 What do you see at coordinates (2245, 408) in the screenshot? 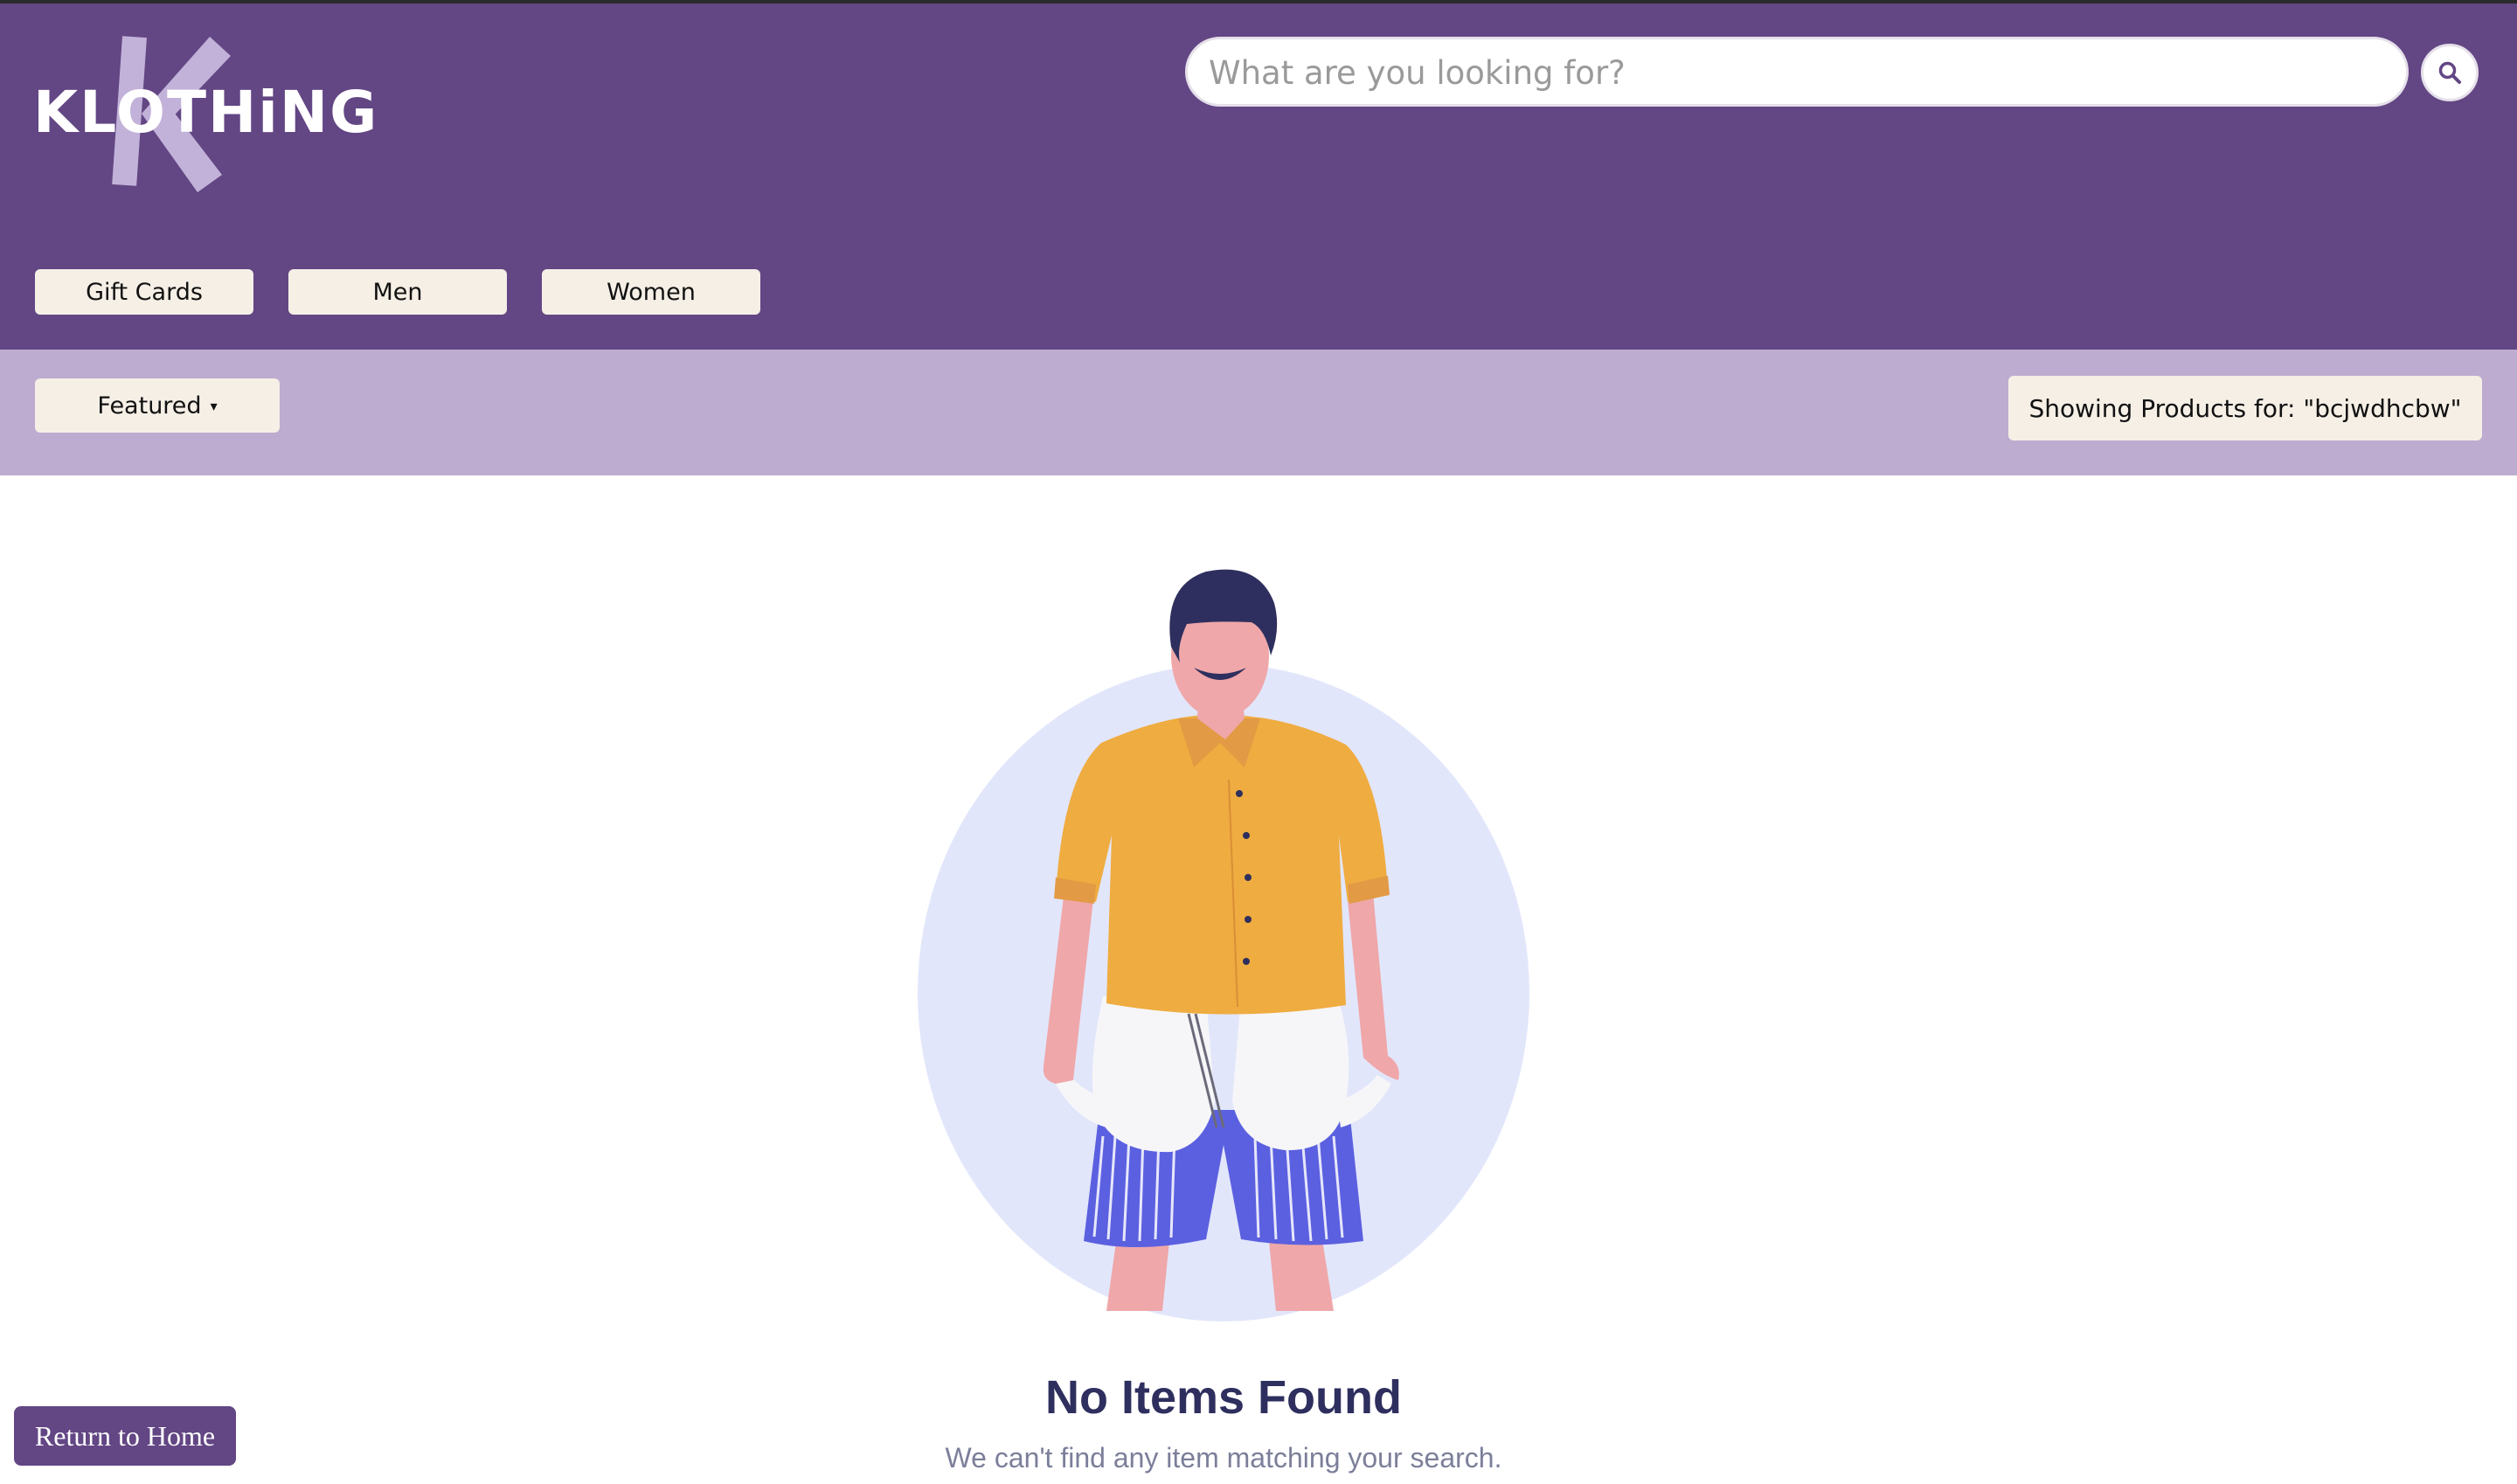
I see `search-query-badge: Showing Products for: "bcjwdhcbw"` at bounding box center [2245, 408].